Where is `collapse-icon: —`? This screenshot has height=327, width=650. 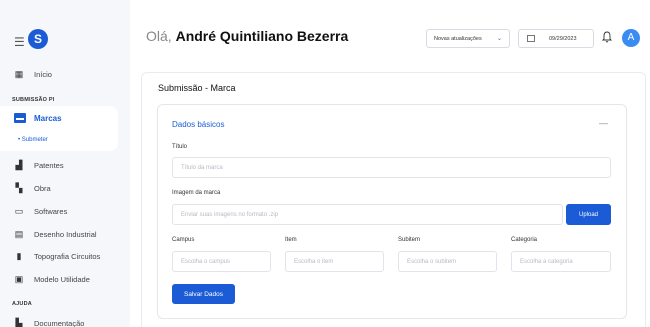
collapse-icon: — is located at coordinates (603, 123).